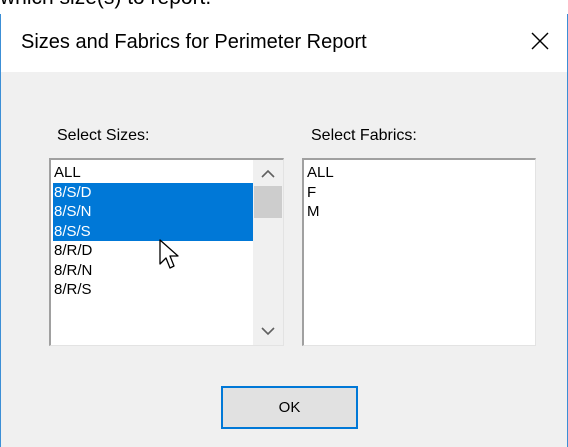  I want to click on size-list-item: 8/S/S, so click(153, 231).